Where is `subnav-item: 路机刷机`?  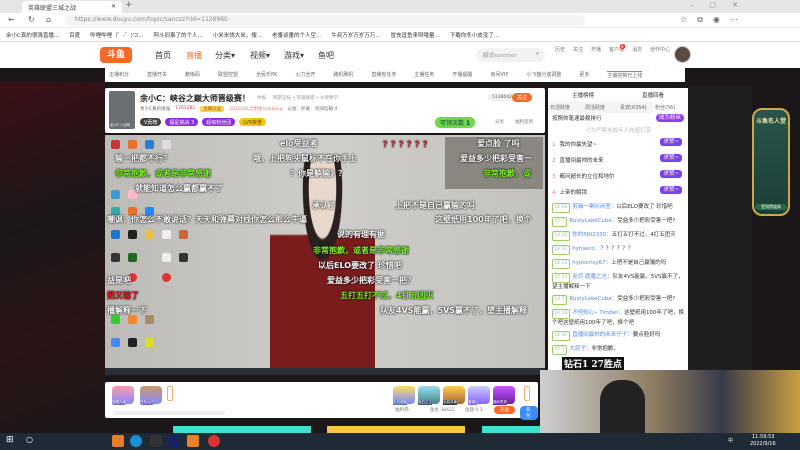
subnav-item: 路机刷机 is located at coordinates (343, 75).